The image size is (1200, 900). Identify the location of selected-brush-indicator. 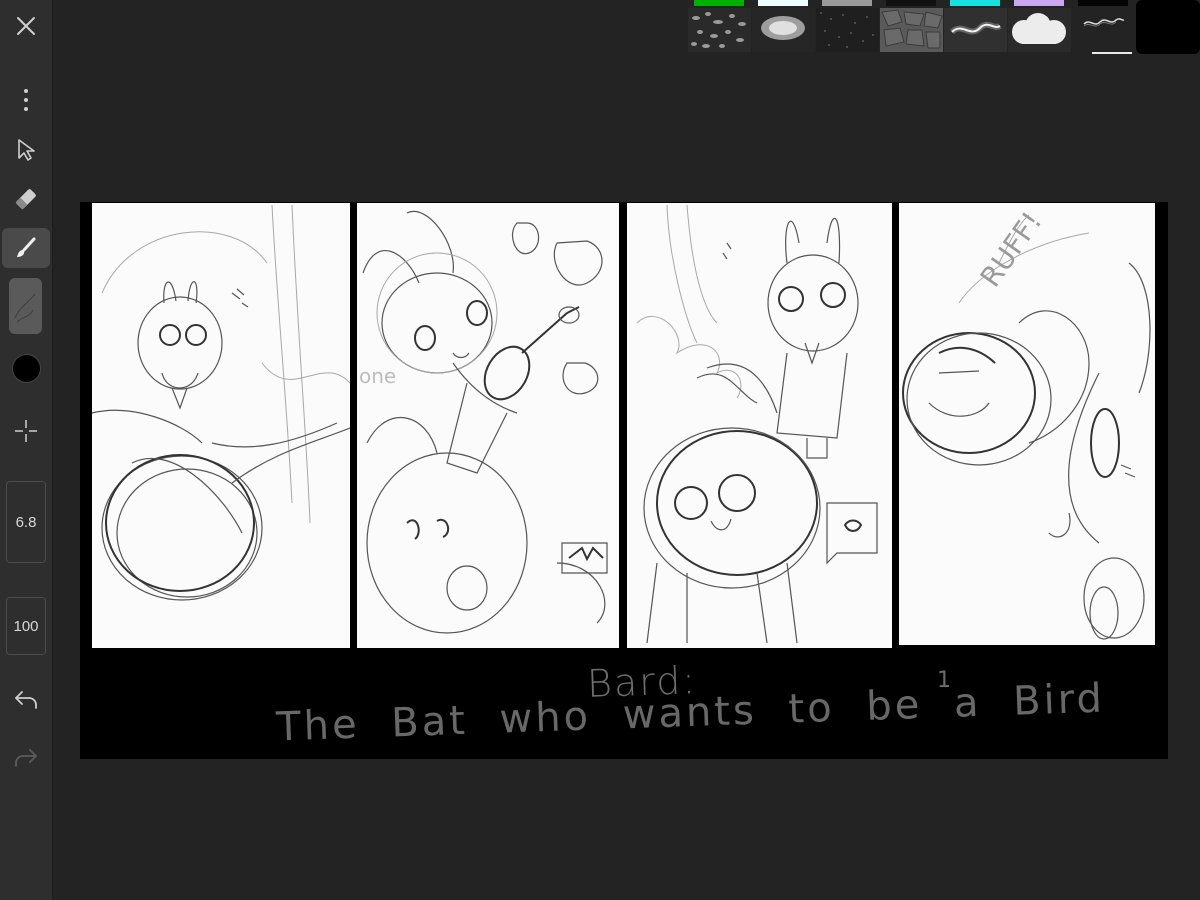
(1112, 53).